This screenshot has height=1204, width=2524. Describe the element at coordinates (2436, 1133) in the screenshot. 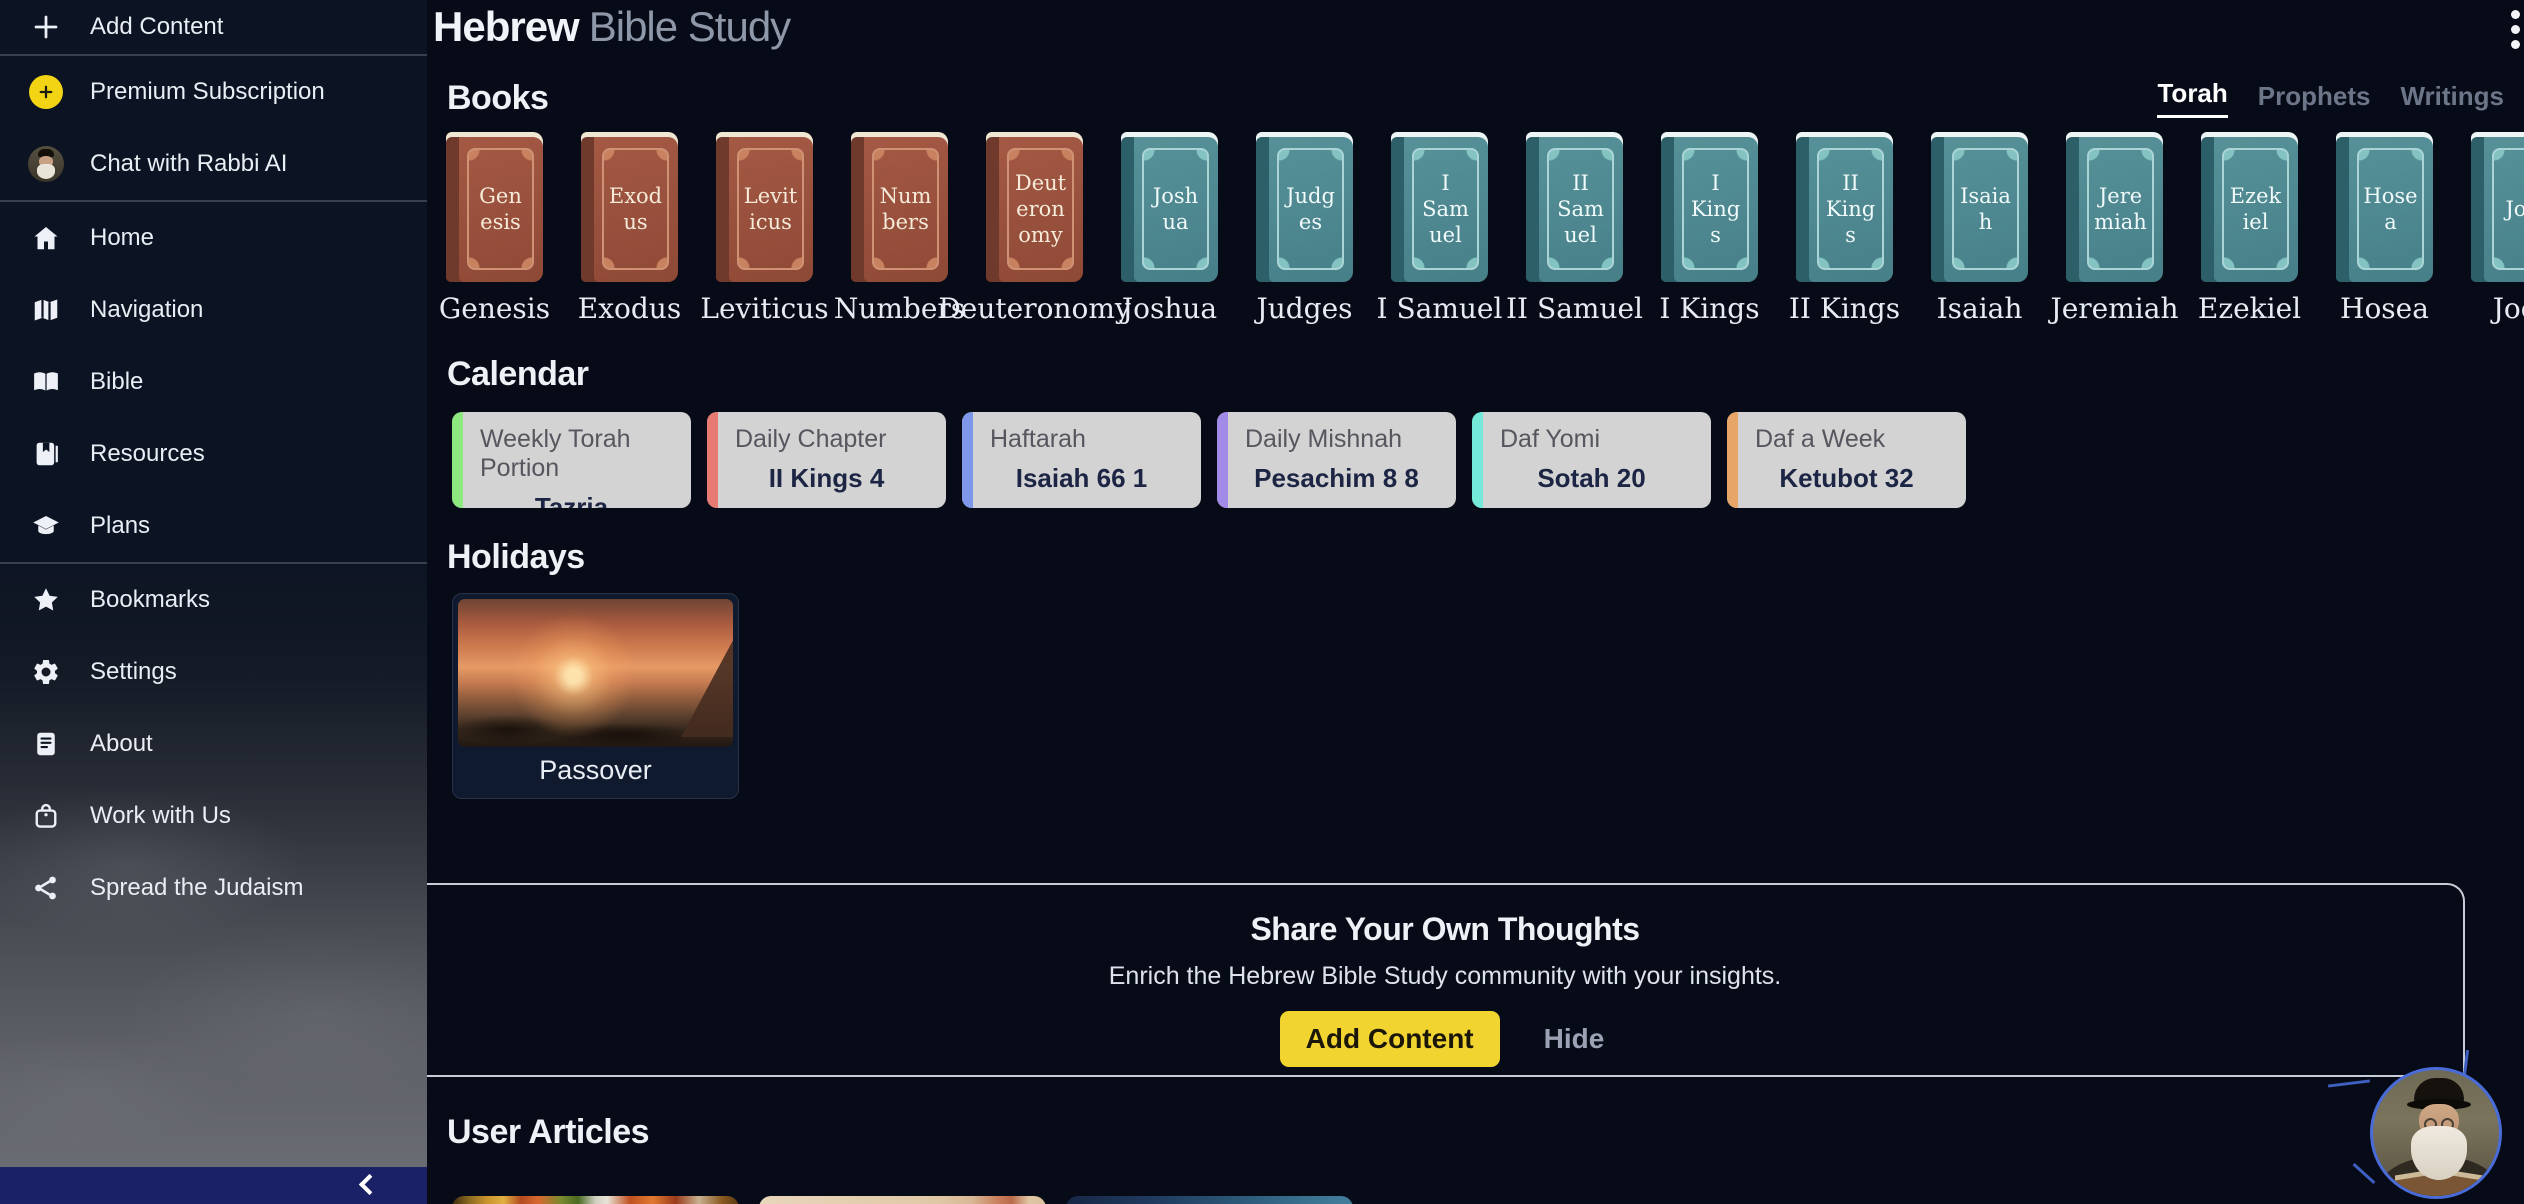

I see `rabbi-assistant-avatar` at that location.